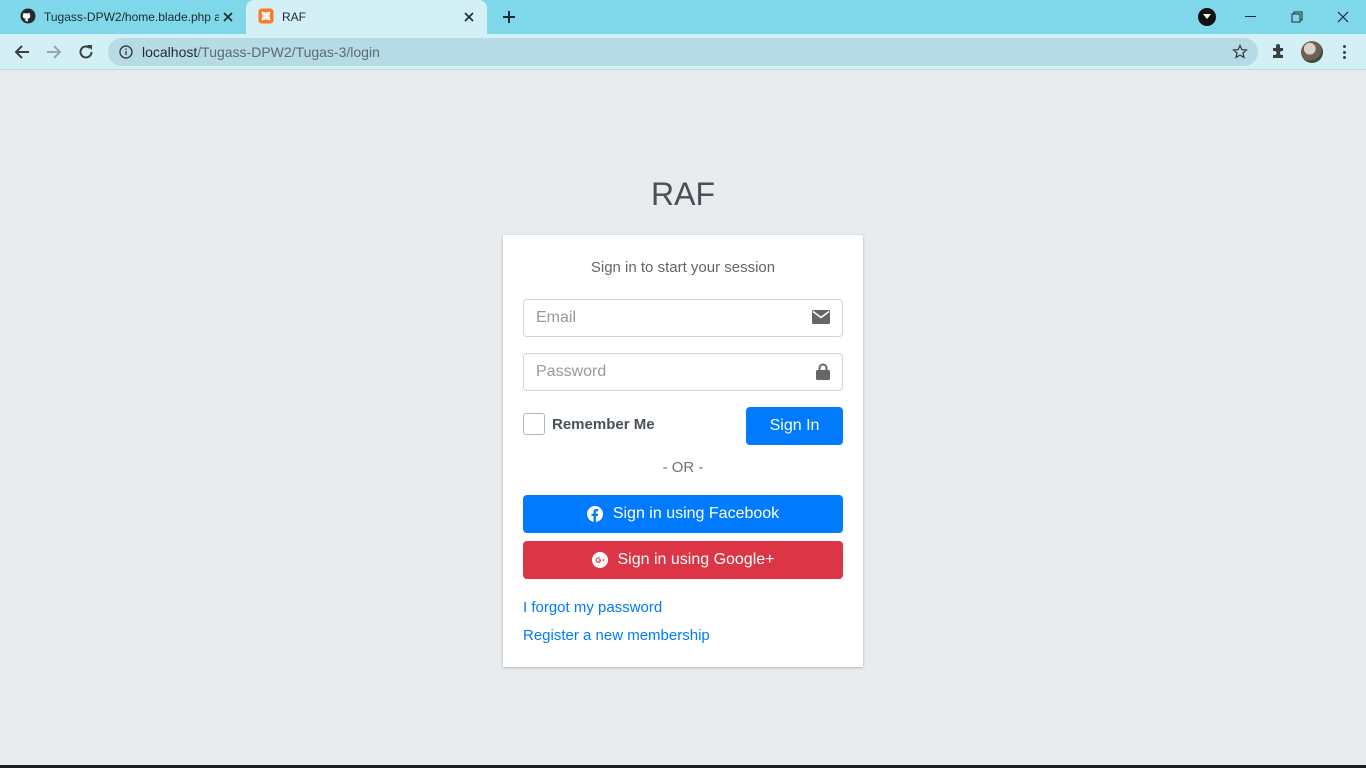 The width and height of the screenshot is (1366, 768). I want to click on google-signin-button: Sign in using Google+, so click(683, 560).